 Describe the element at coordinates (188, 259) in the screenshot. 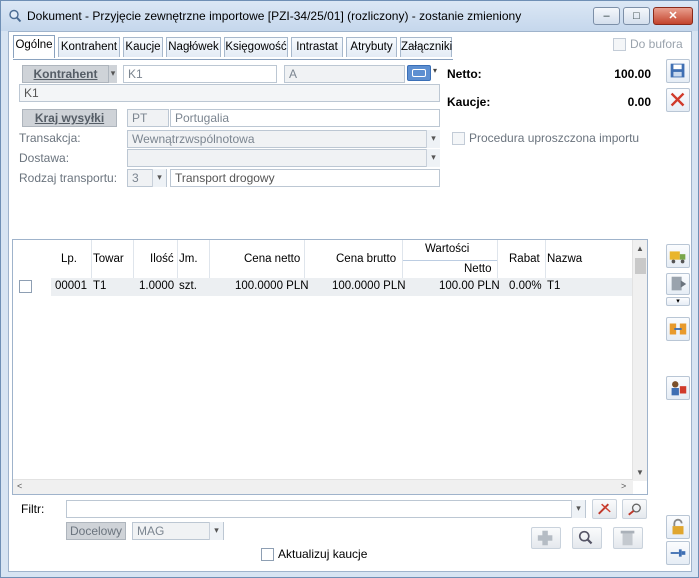

I see `col-jm: Jm.` at that location.